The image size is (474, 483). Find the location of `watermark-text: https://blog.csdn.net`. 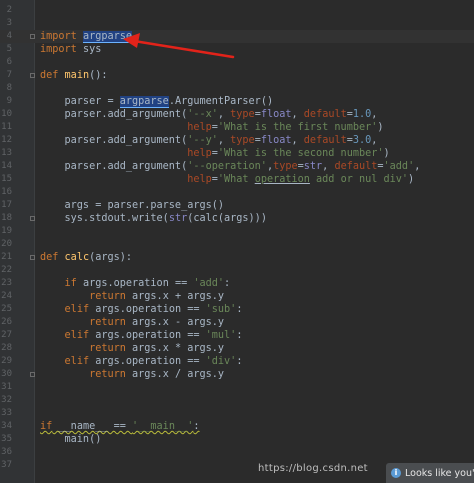

watermark-text: https://blog.csdn.net is located at coordinates (313, 468).